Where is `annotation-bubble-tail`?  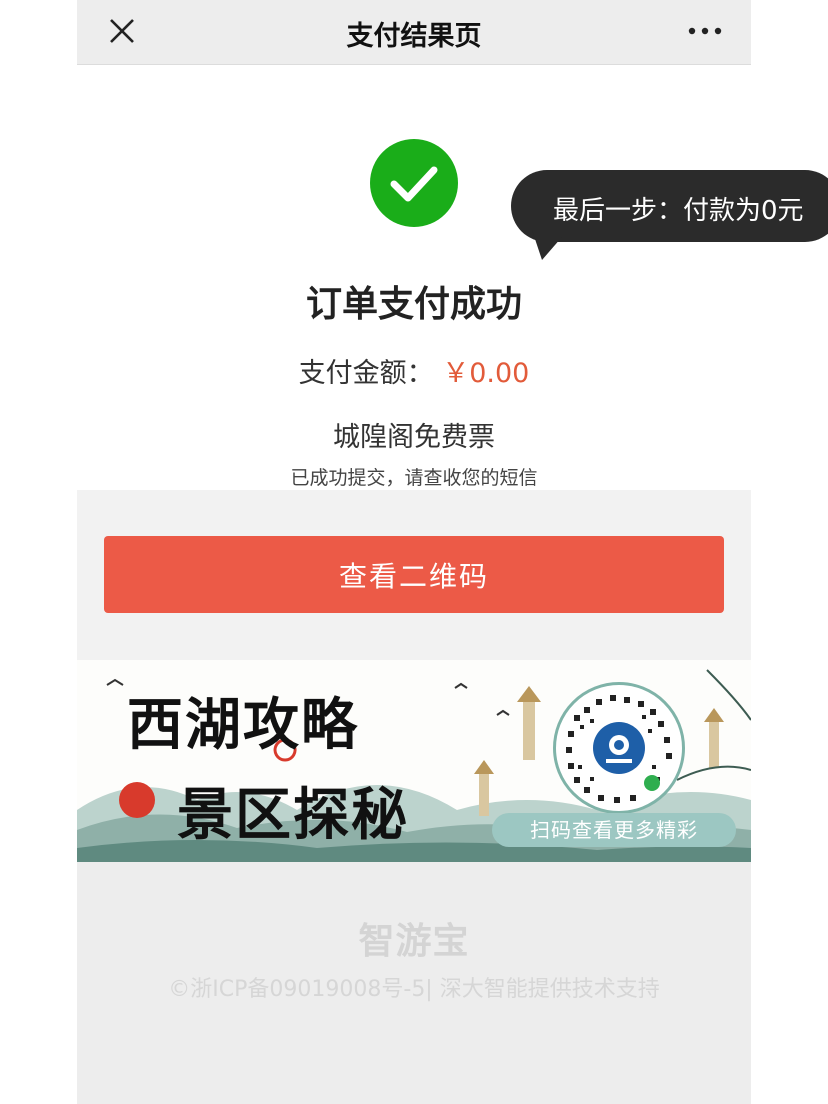 annotation-bubble-tail is located at coordinates (550, 245).